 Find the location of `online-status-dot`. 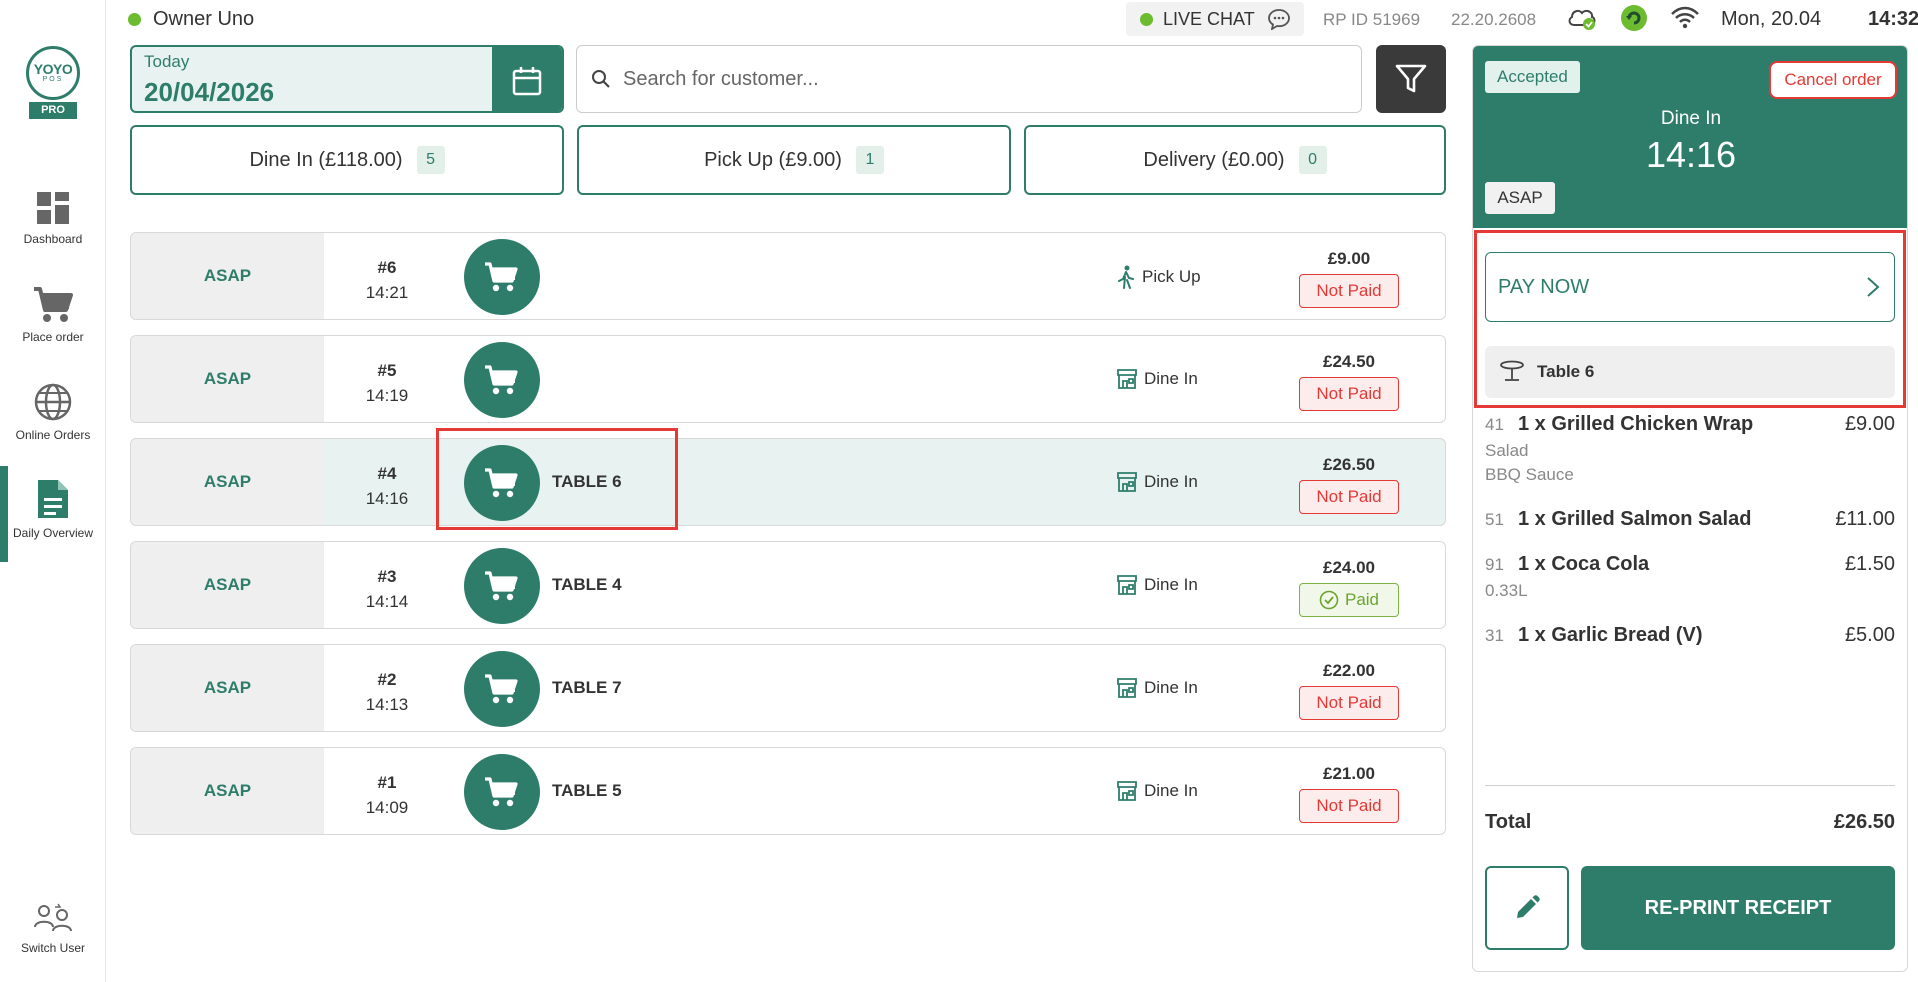

online-status-dot is located at coordinates (134, 19).